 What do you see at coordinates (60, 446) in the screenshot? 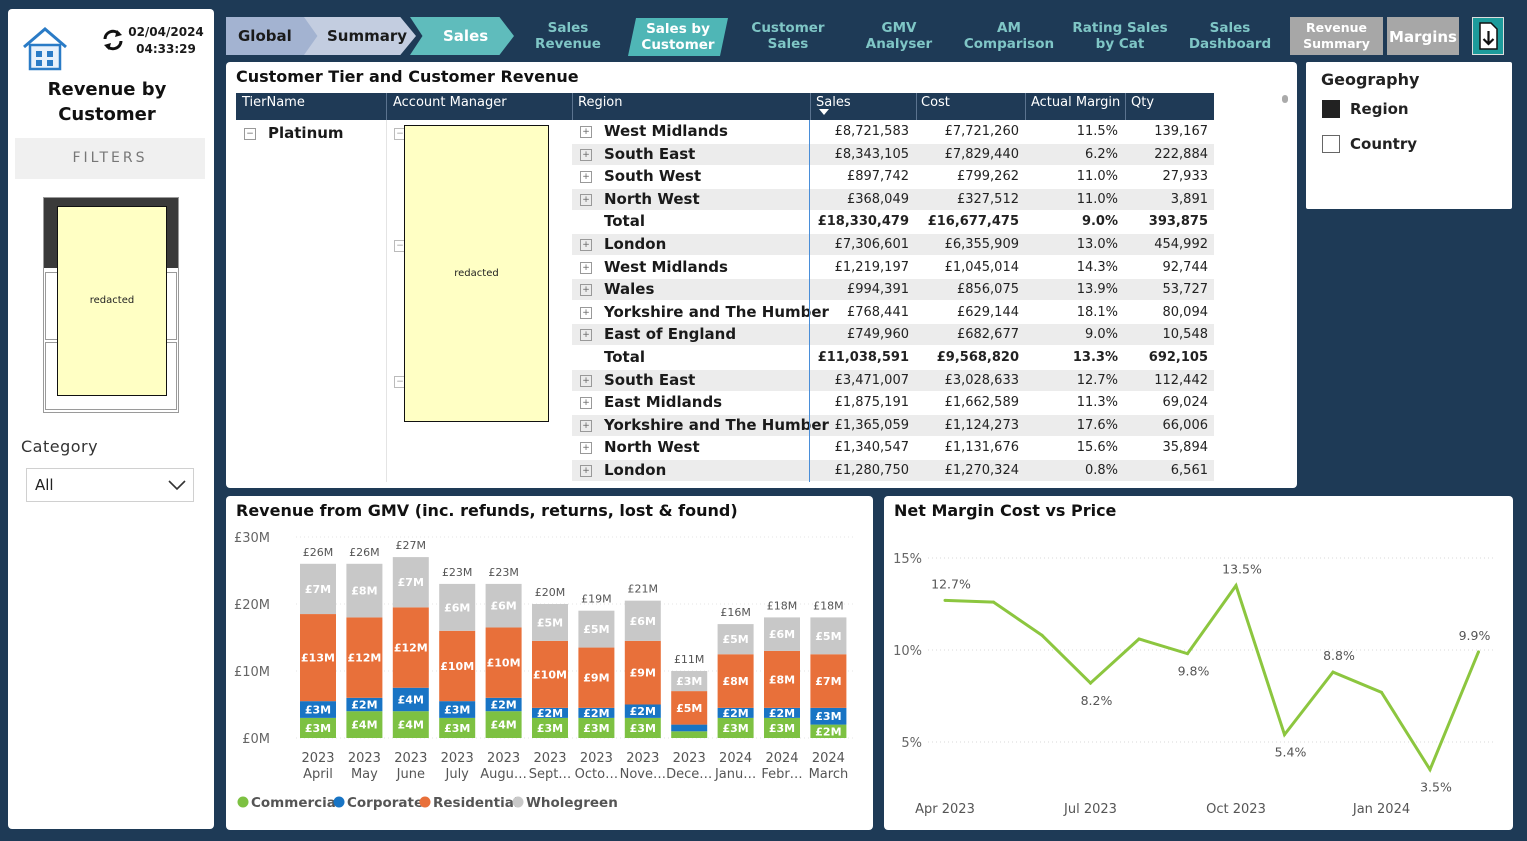
I see `category-label: Category` at bounding box center [60, 446].